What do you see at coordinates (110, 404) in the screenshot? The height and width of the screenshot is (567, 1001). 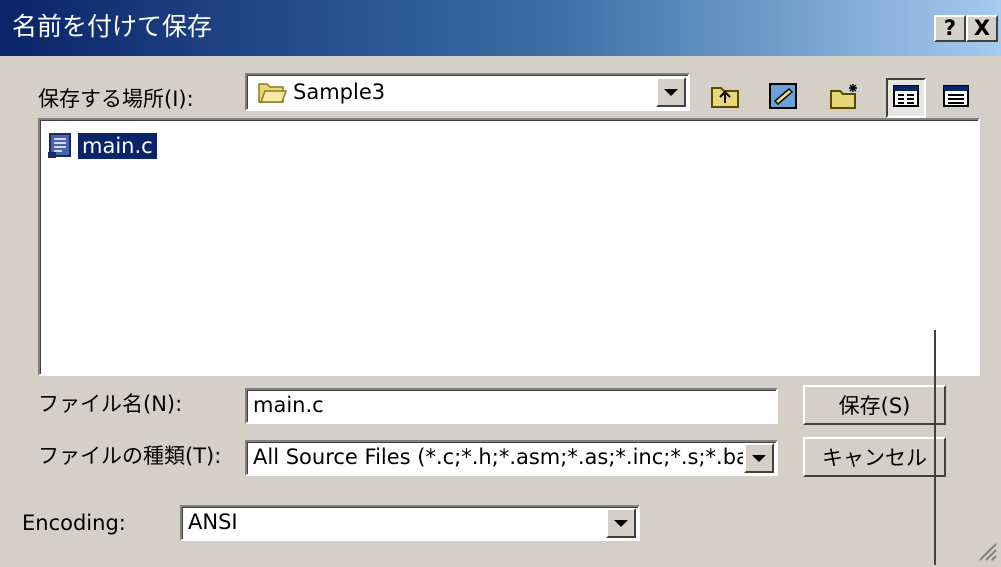 I see `filename-label: ファイル名(N):` at bounding box center [110, 404].